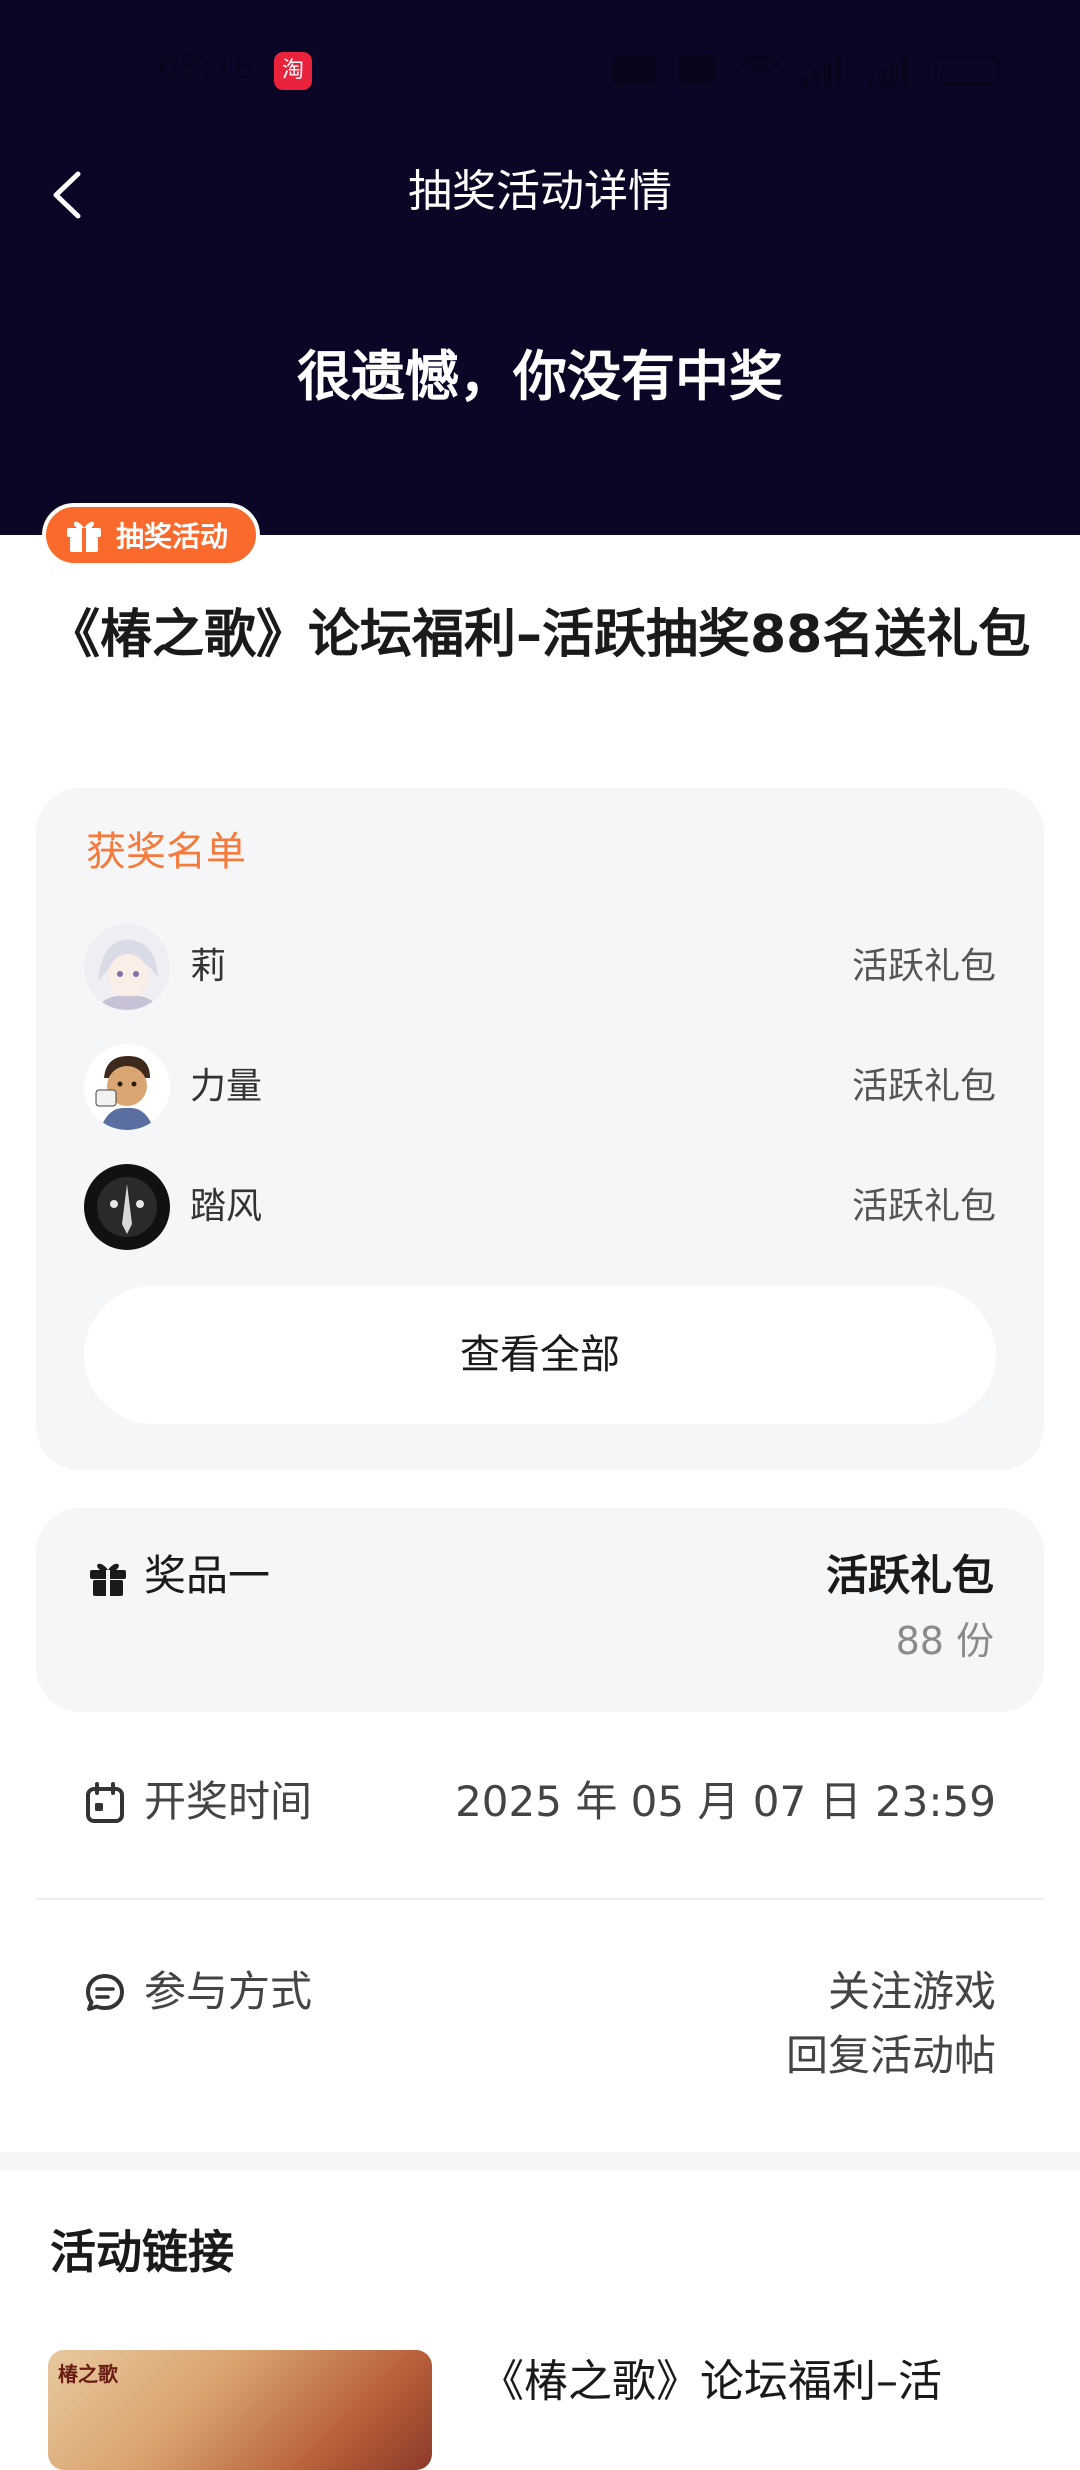  I want to click on chat-icon, so click(105, 1992).